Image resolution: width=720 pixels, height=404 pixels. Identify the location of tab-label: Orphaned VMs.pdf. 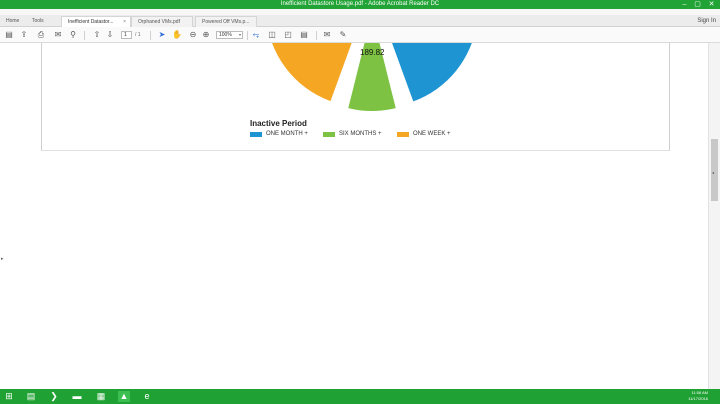
(159, 22).